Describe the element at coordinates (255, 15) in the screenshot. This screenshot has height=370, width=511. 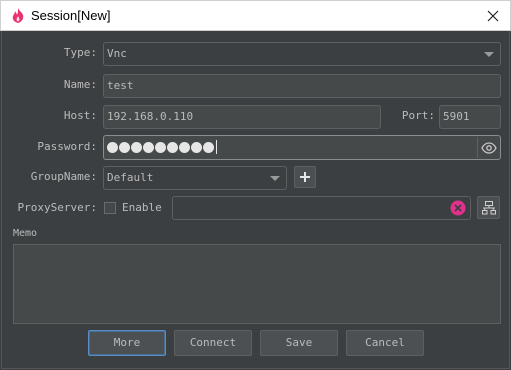
I see `title-bar: Session[New]` at that location.